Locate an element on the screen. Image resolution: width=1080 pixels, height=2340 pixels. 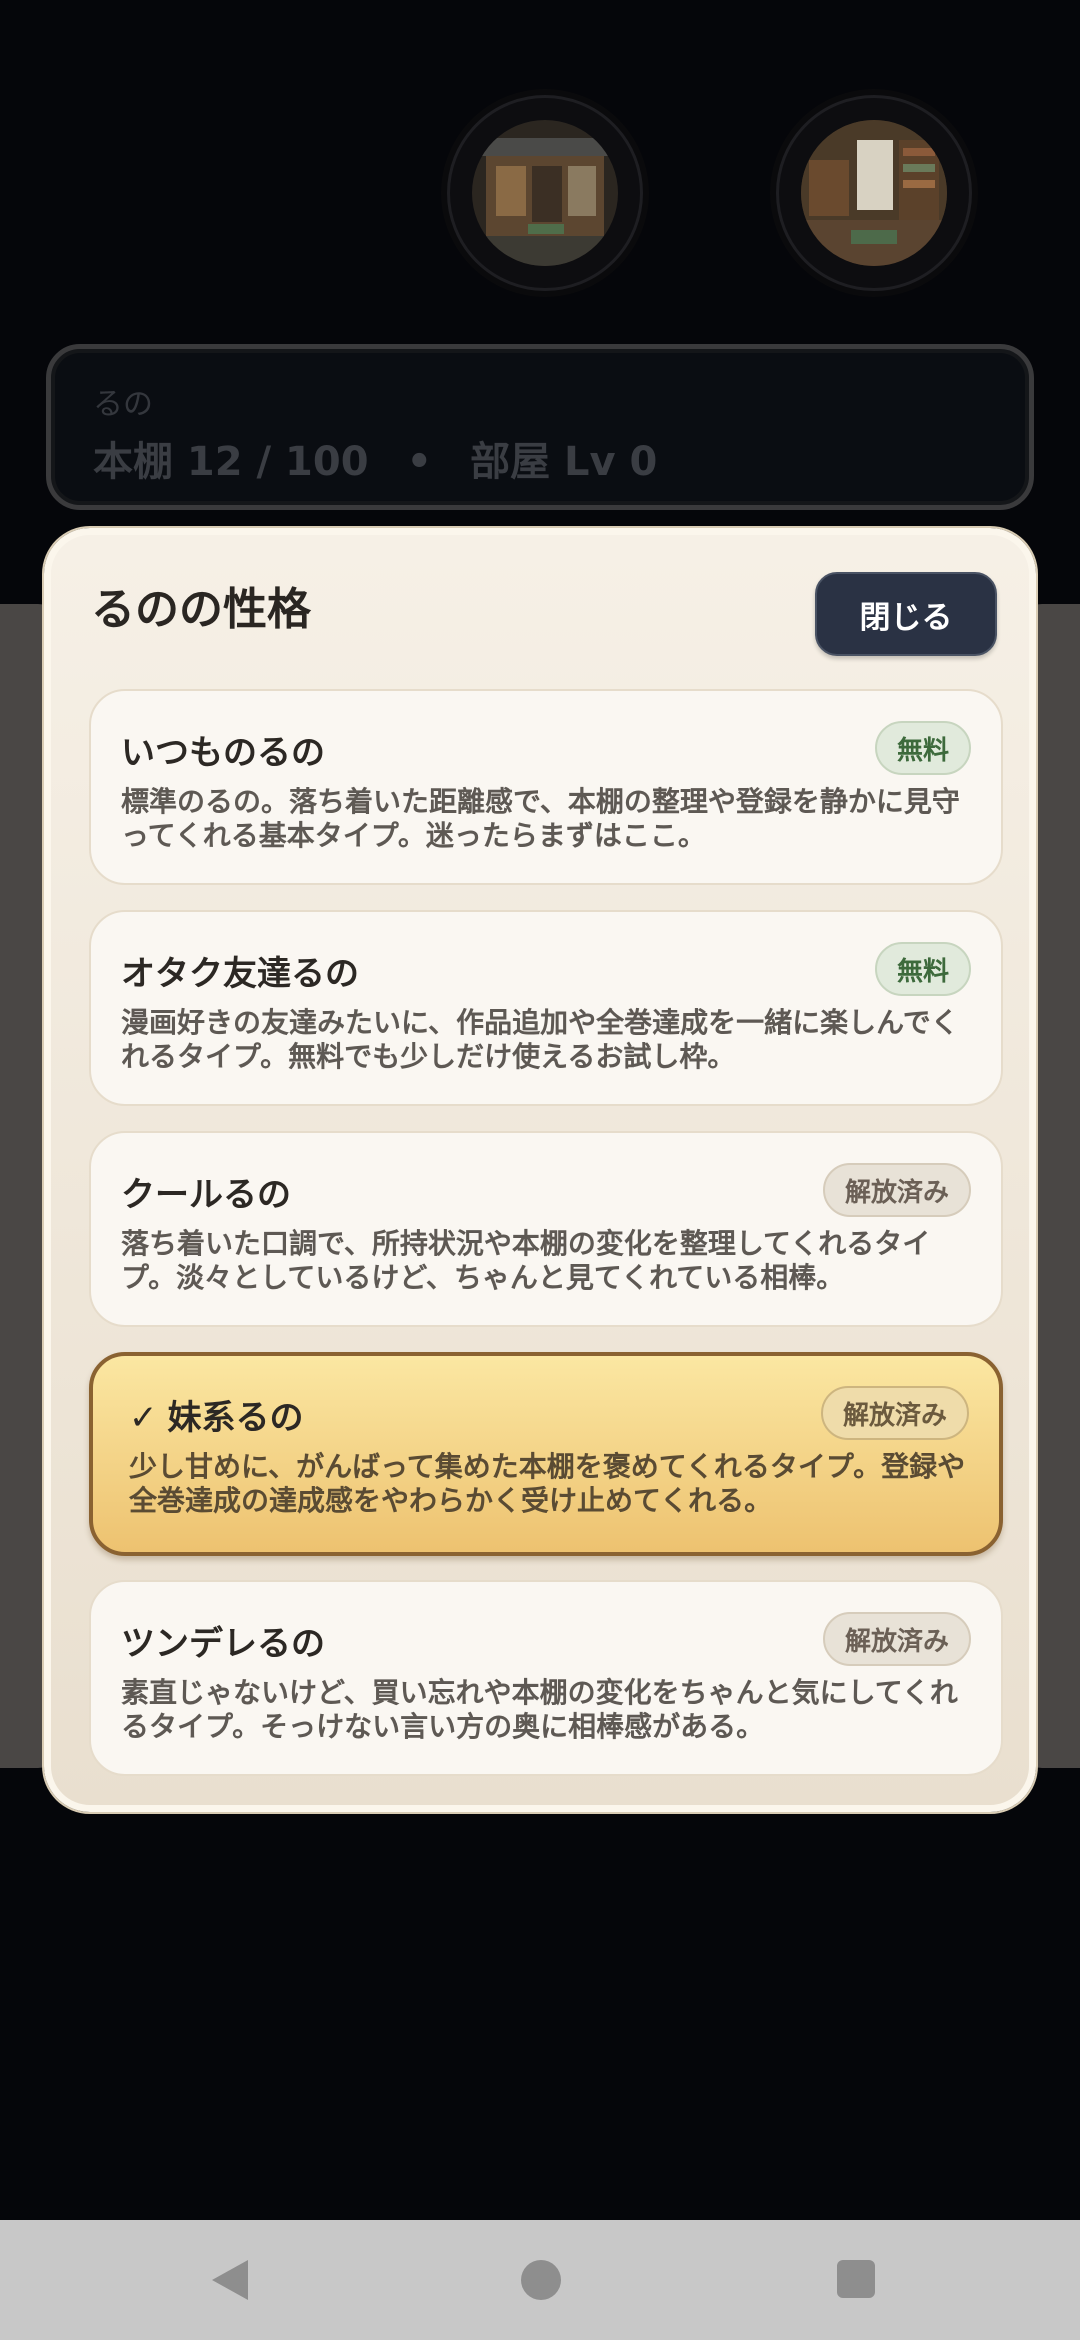
system-navigation-bar is located at coordinates (540, 2280).